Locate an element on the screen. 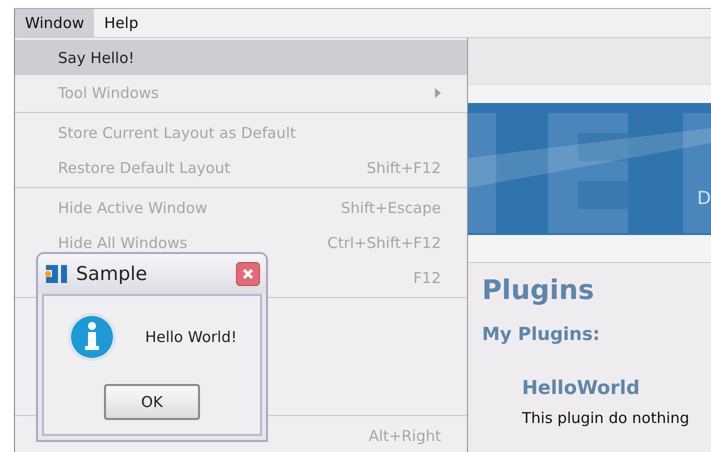 The width and height of the screenshot is (711, 452). plugin-description: This plugin do nothing is located at coordinates (606, 418).